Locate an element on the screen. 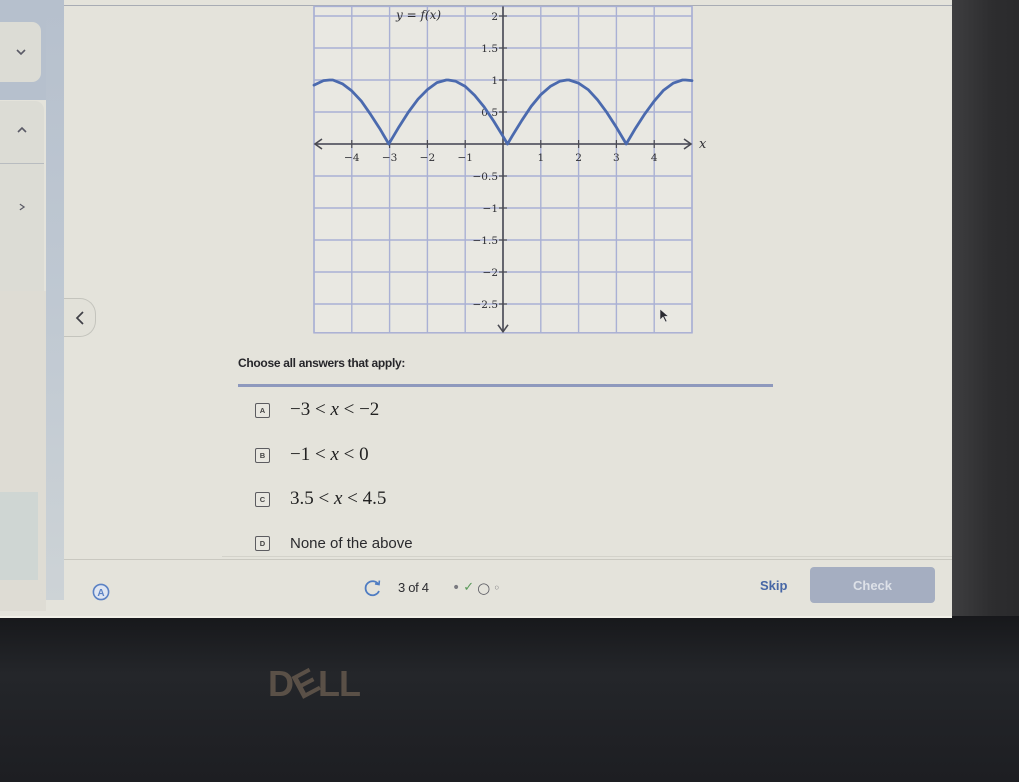 The image size is (1019, 782). math-left: −3 < is located at coordinates (308, 409).